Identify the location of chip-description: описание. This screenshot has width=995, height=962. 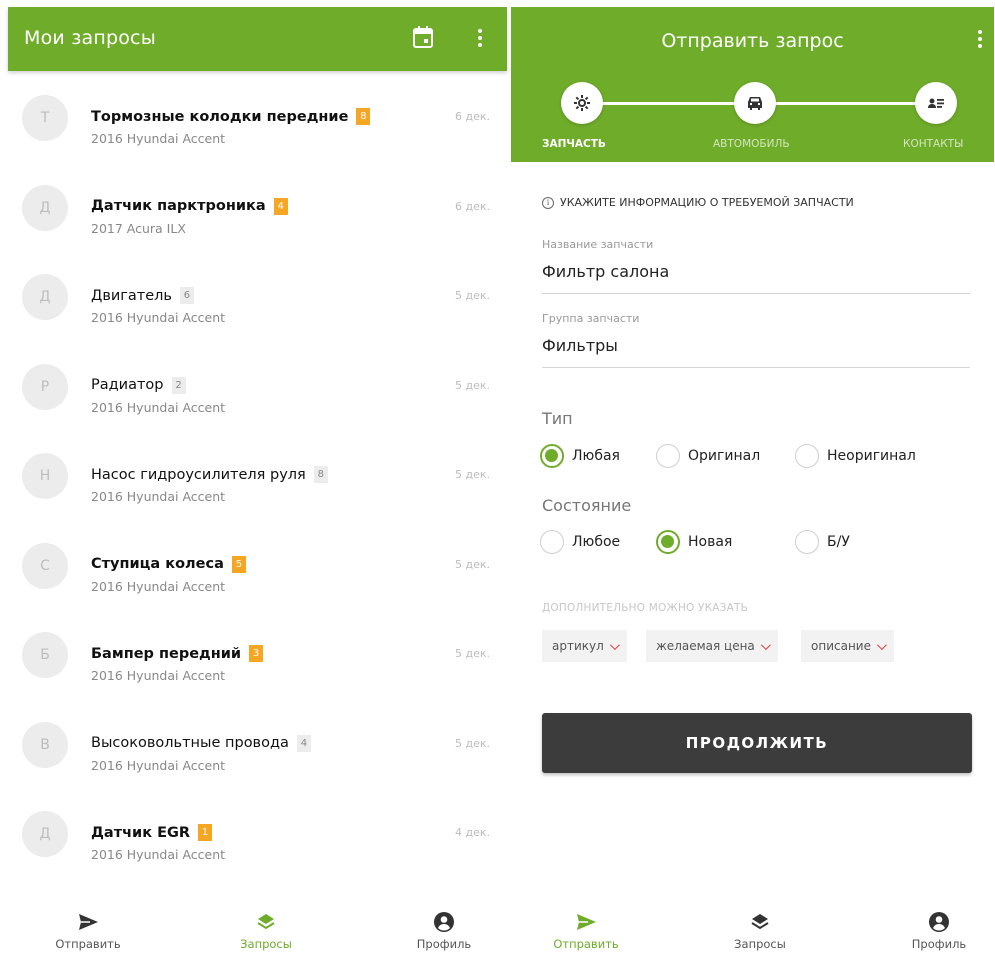
(847, 646).